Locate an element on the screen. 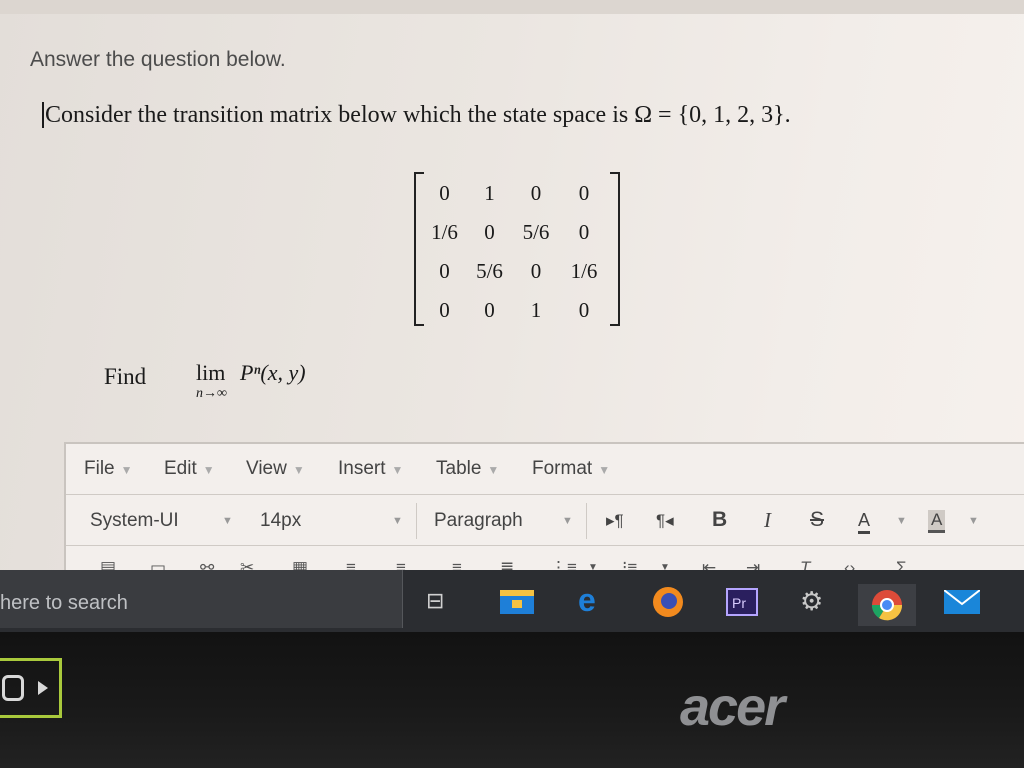 The image size is (1024, 768). bold-button: B is located at coordinates (719, 520).